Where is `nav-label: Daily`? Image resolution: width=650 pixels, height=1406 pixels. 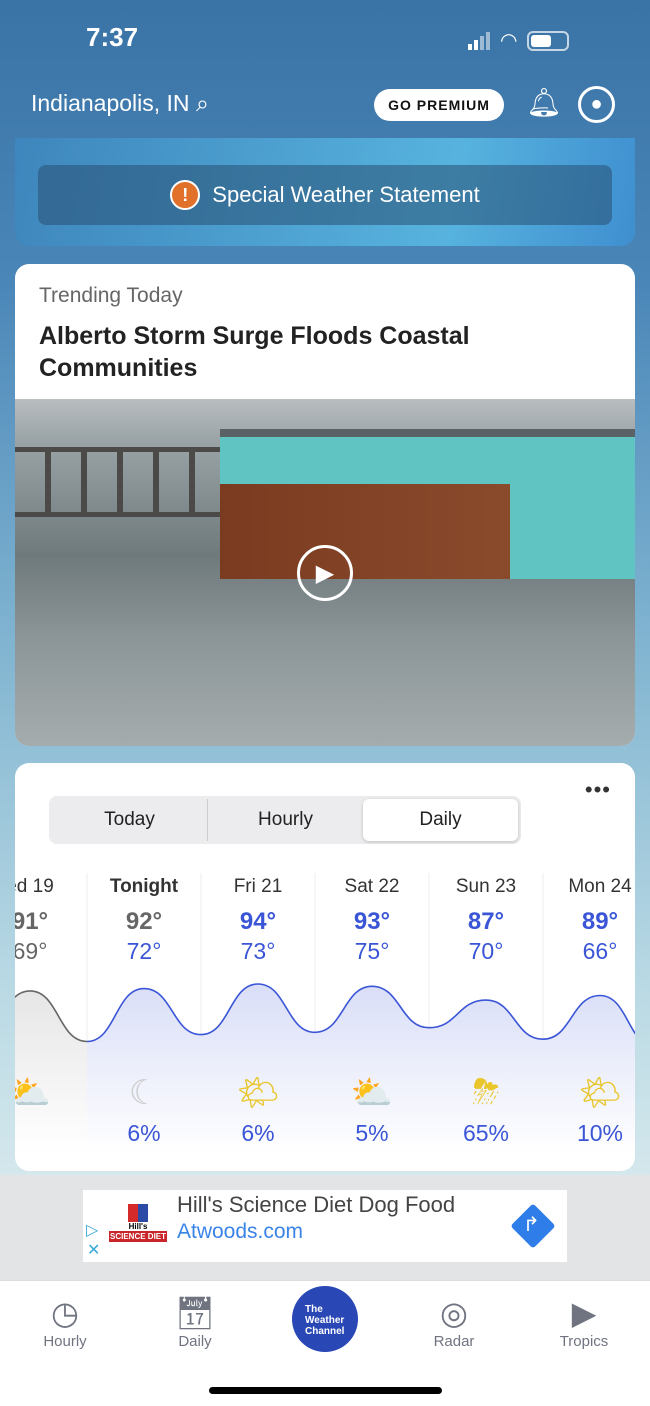
nav-label: Daily is located at coordinates (195, 1341).